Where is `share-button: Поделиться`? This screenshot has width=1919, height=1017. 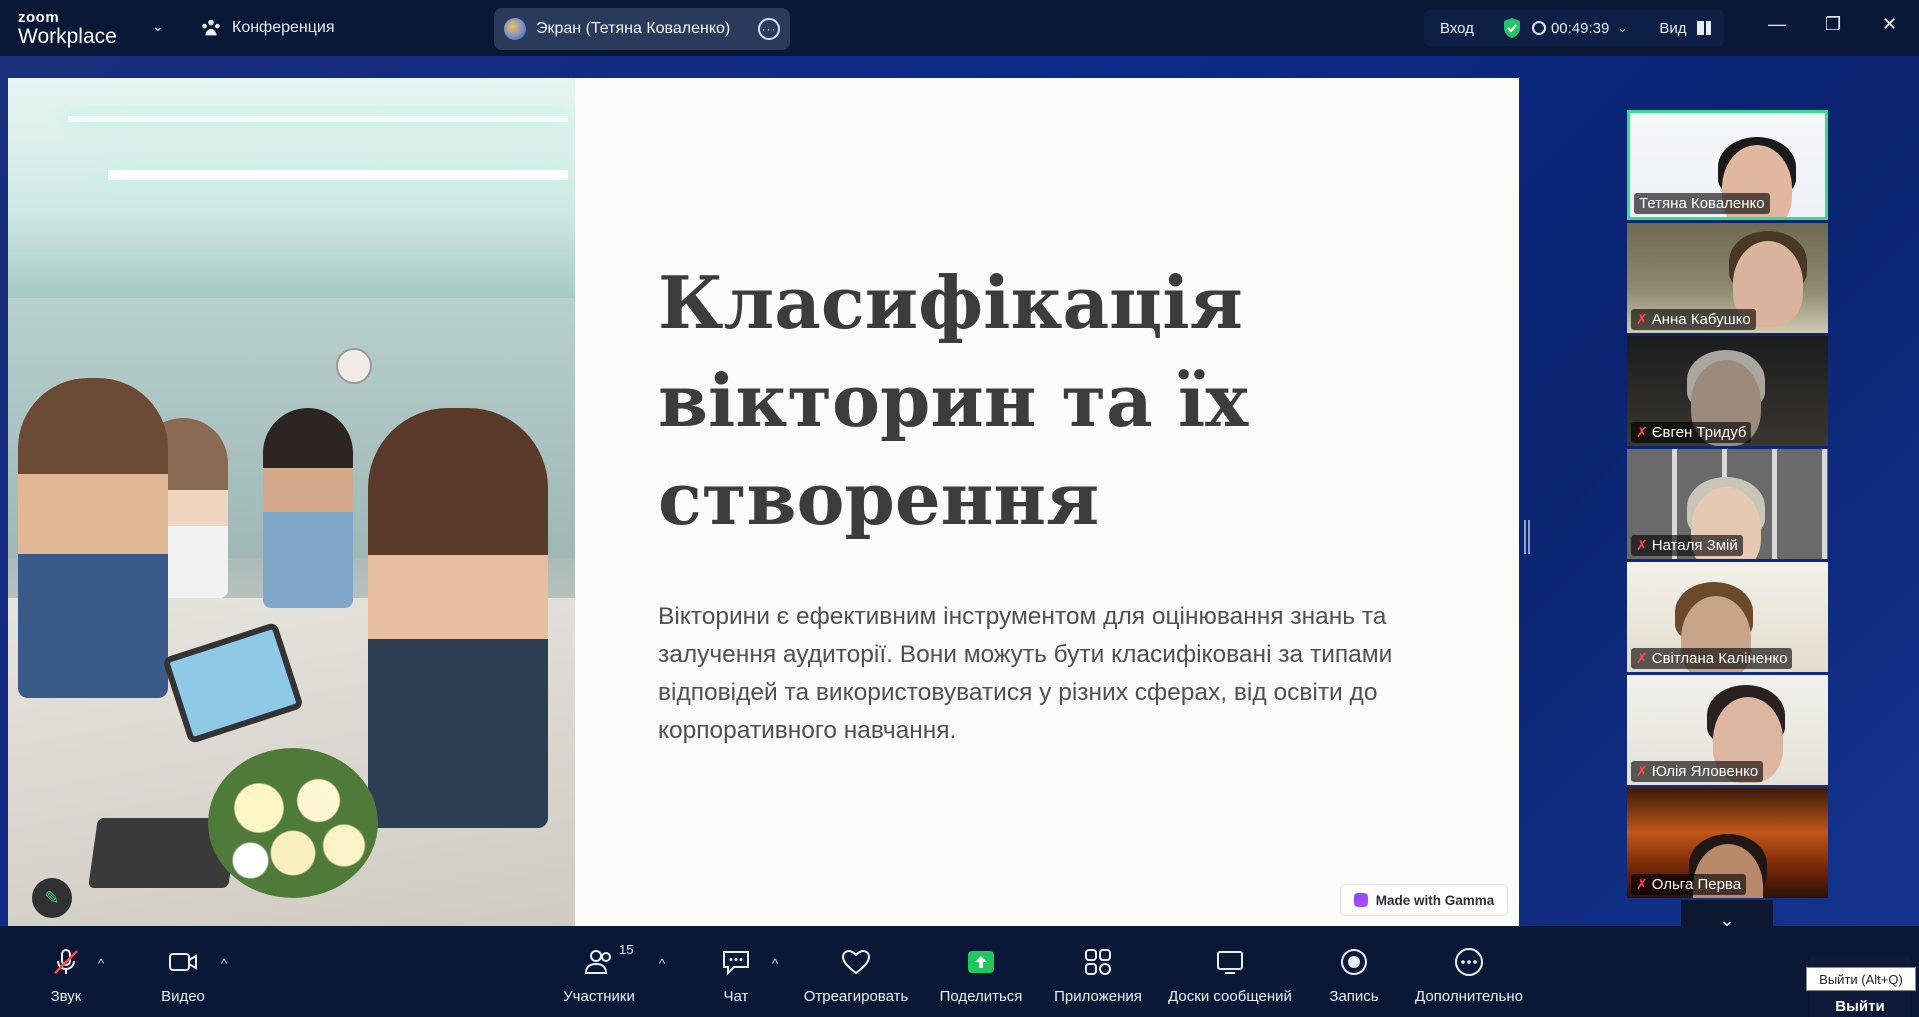
share-button: Поделиться is located at coordinates (981, 971).